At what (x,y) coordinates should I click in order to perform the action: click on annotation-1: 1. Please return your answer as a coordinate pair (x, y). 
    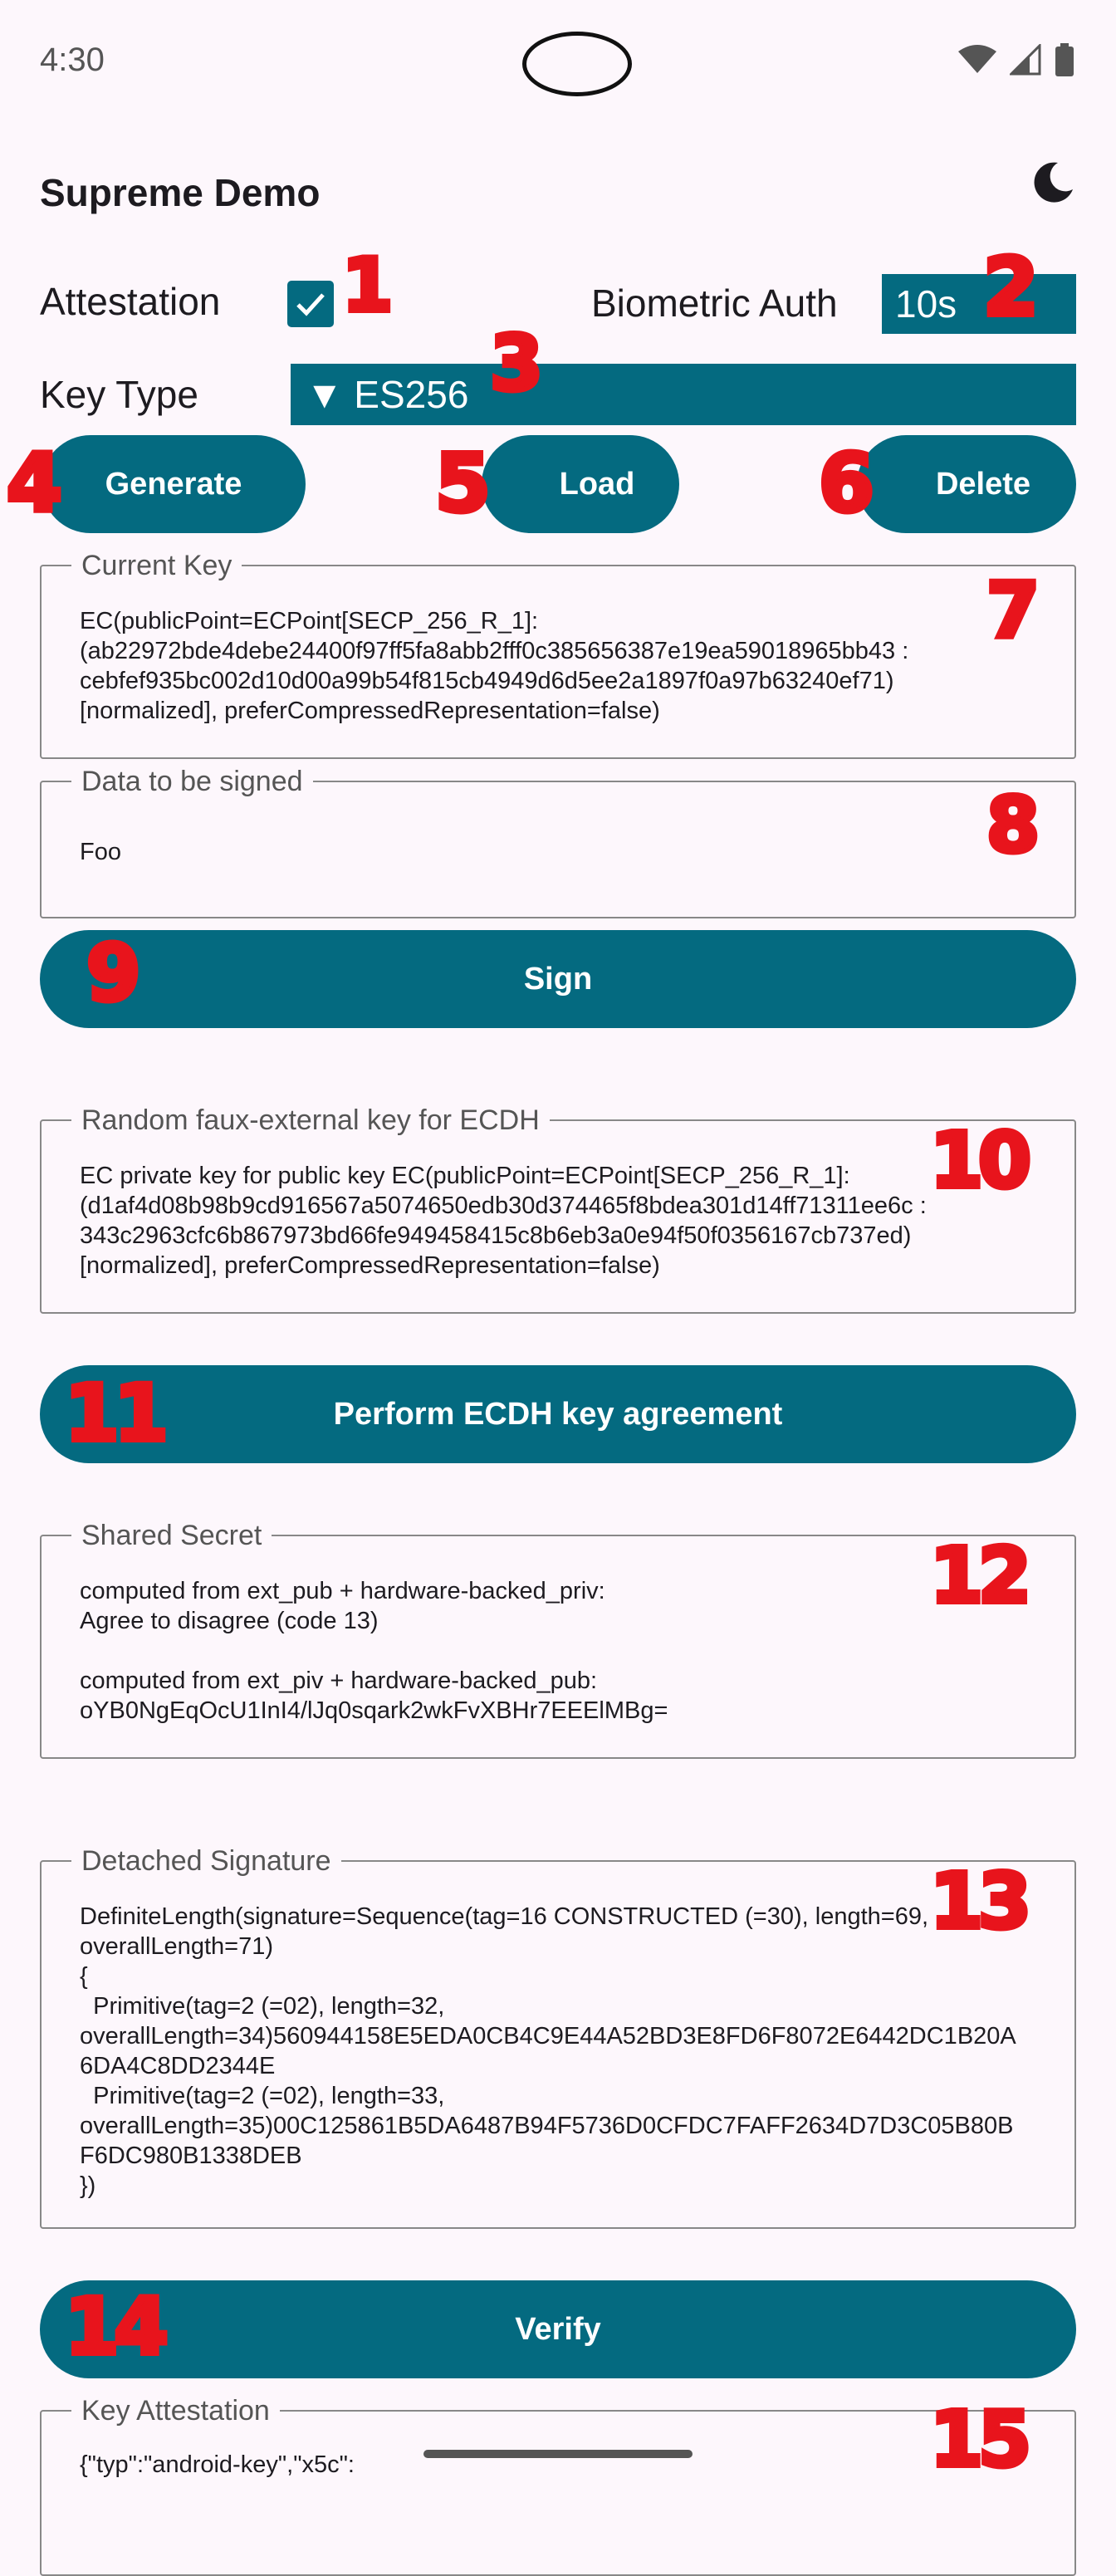
    Looking at the image, I should click on (368, 285).